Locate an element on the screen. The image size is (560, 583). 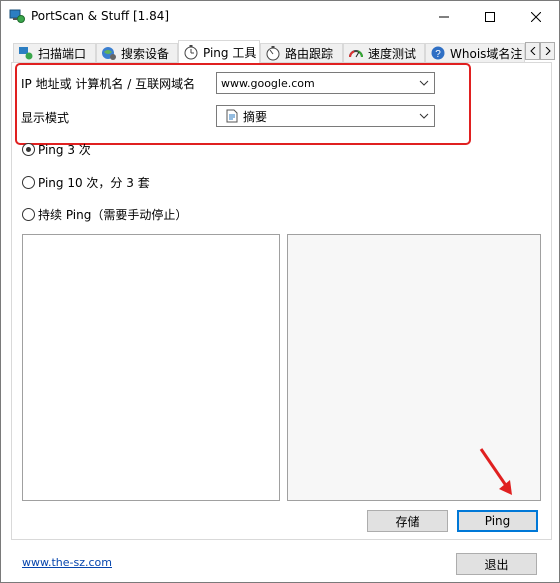
tab-whois: ? Whois域名注 is located at coordinates (475, 52).